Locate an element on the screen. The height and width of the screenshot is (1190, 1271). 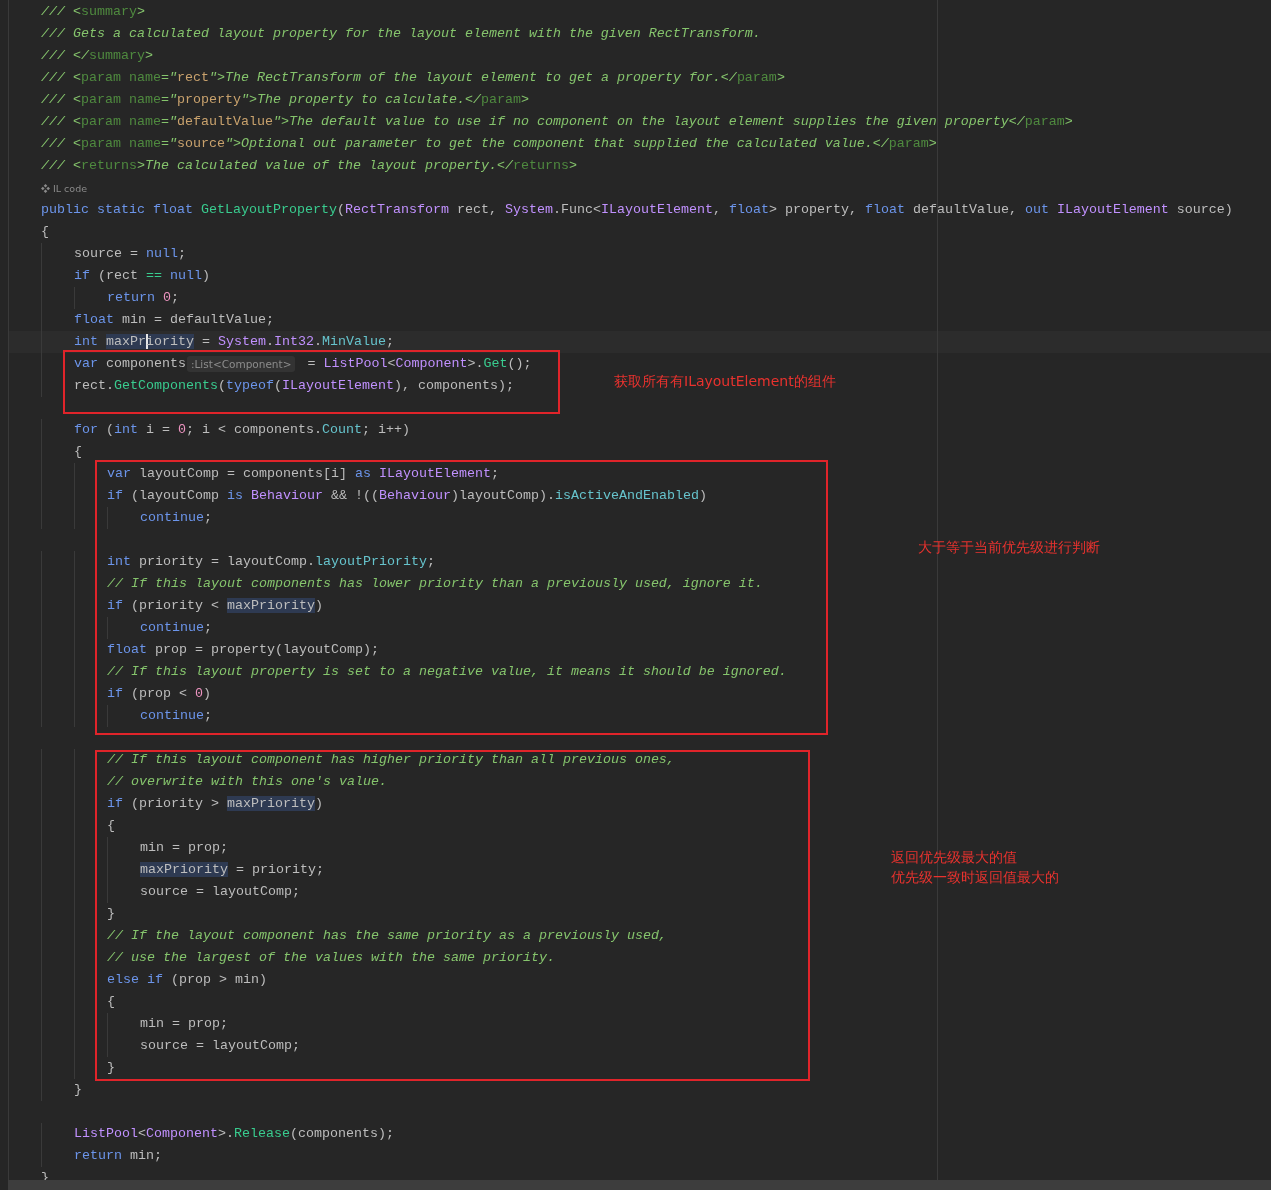
code-line: float prop = property(layoutComp); is located at coordinates (243, 650).